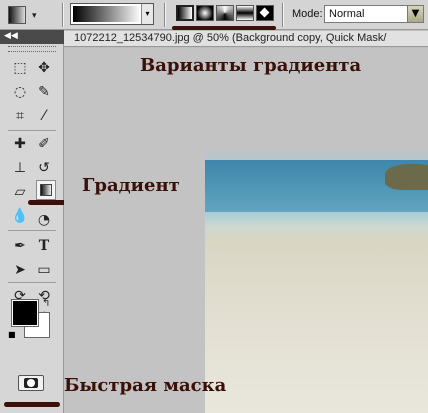 The image size is (428, 413). I want to click on chevron-down-icon: ▾, so click(147, 14).